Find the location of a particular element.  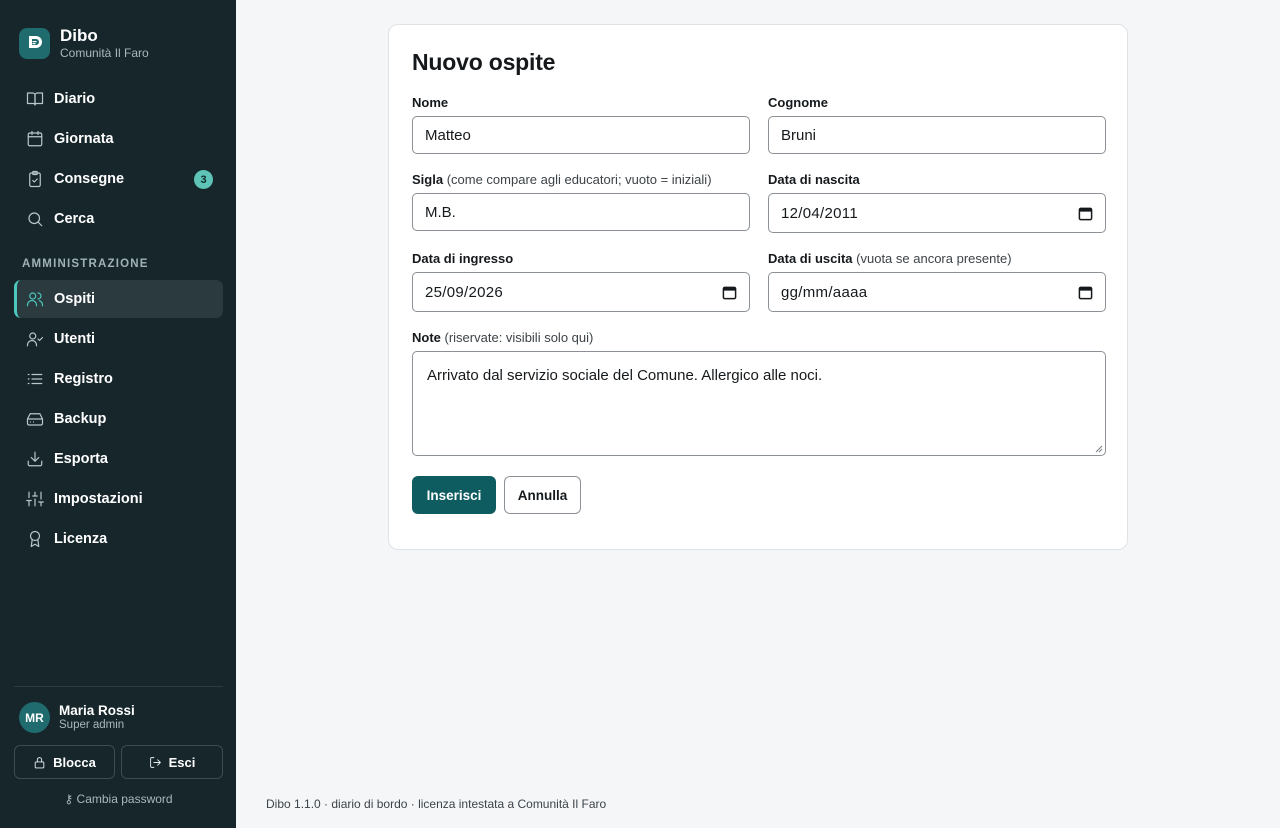

lock-button-label: Blocca is located at coordinates (74, 762).